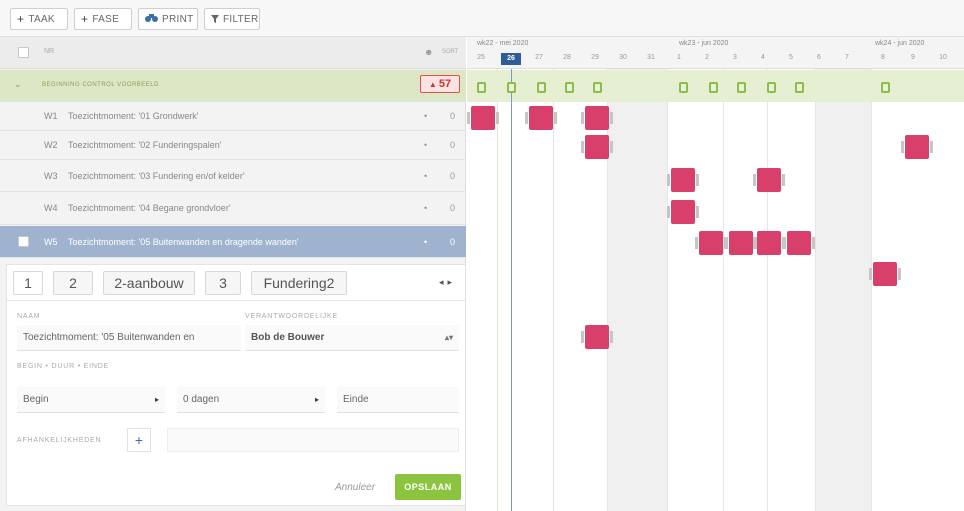  I want to click on einde-input: Einde, so click(398, 400).